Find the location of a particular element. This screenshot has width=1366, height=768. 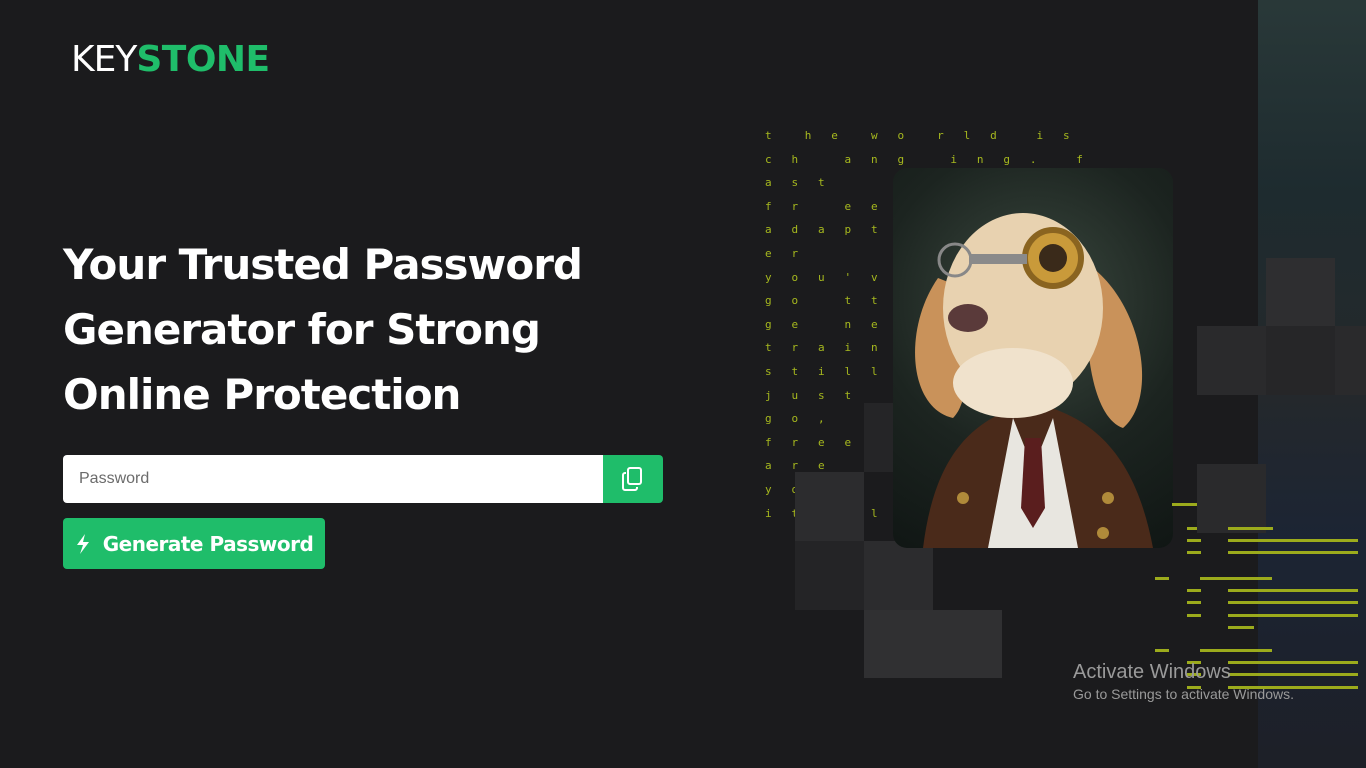

copy-icon is located at coordinates (632, 479).